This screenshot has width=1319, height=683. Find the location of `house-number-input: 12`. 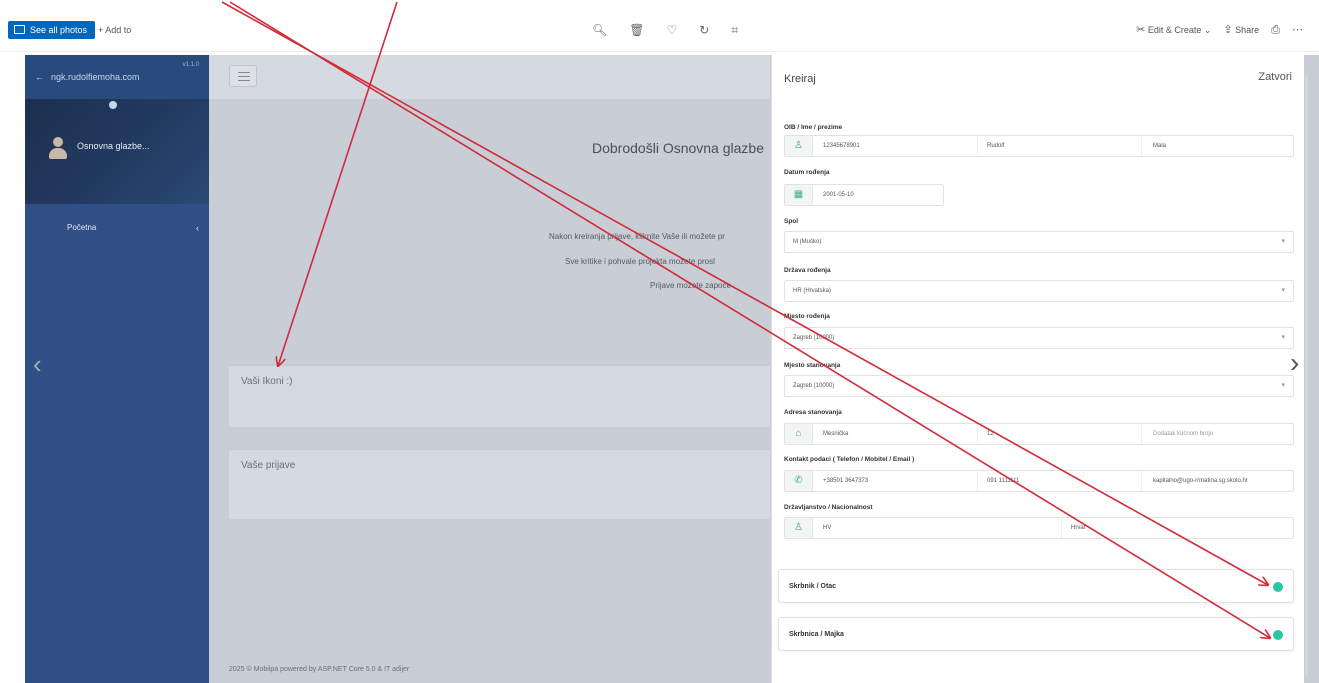

house-number-input: 12 is located at coordinates (990, 434).